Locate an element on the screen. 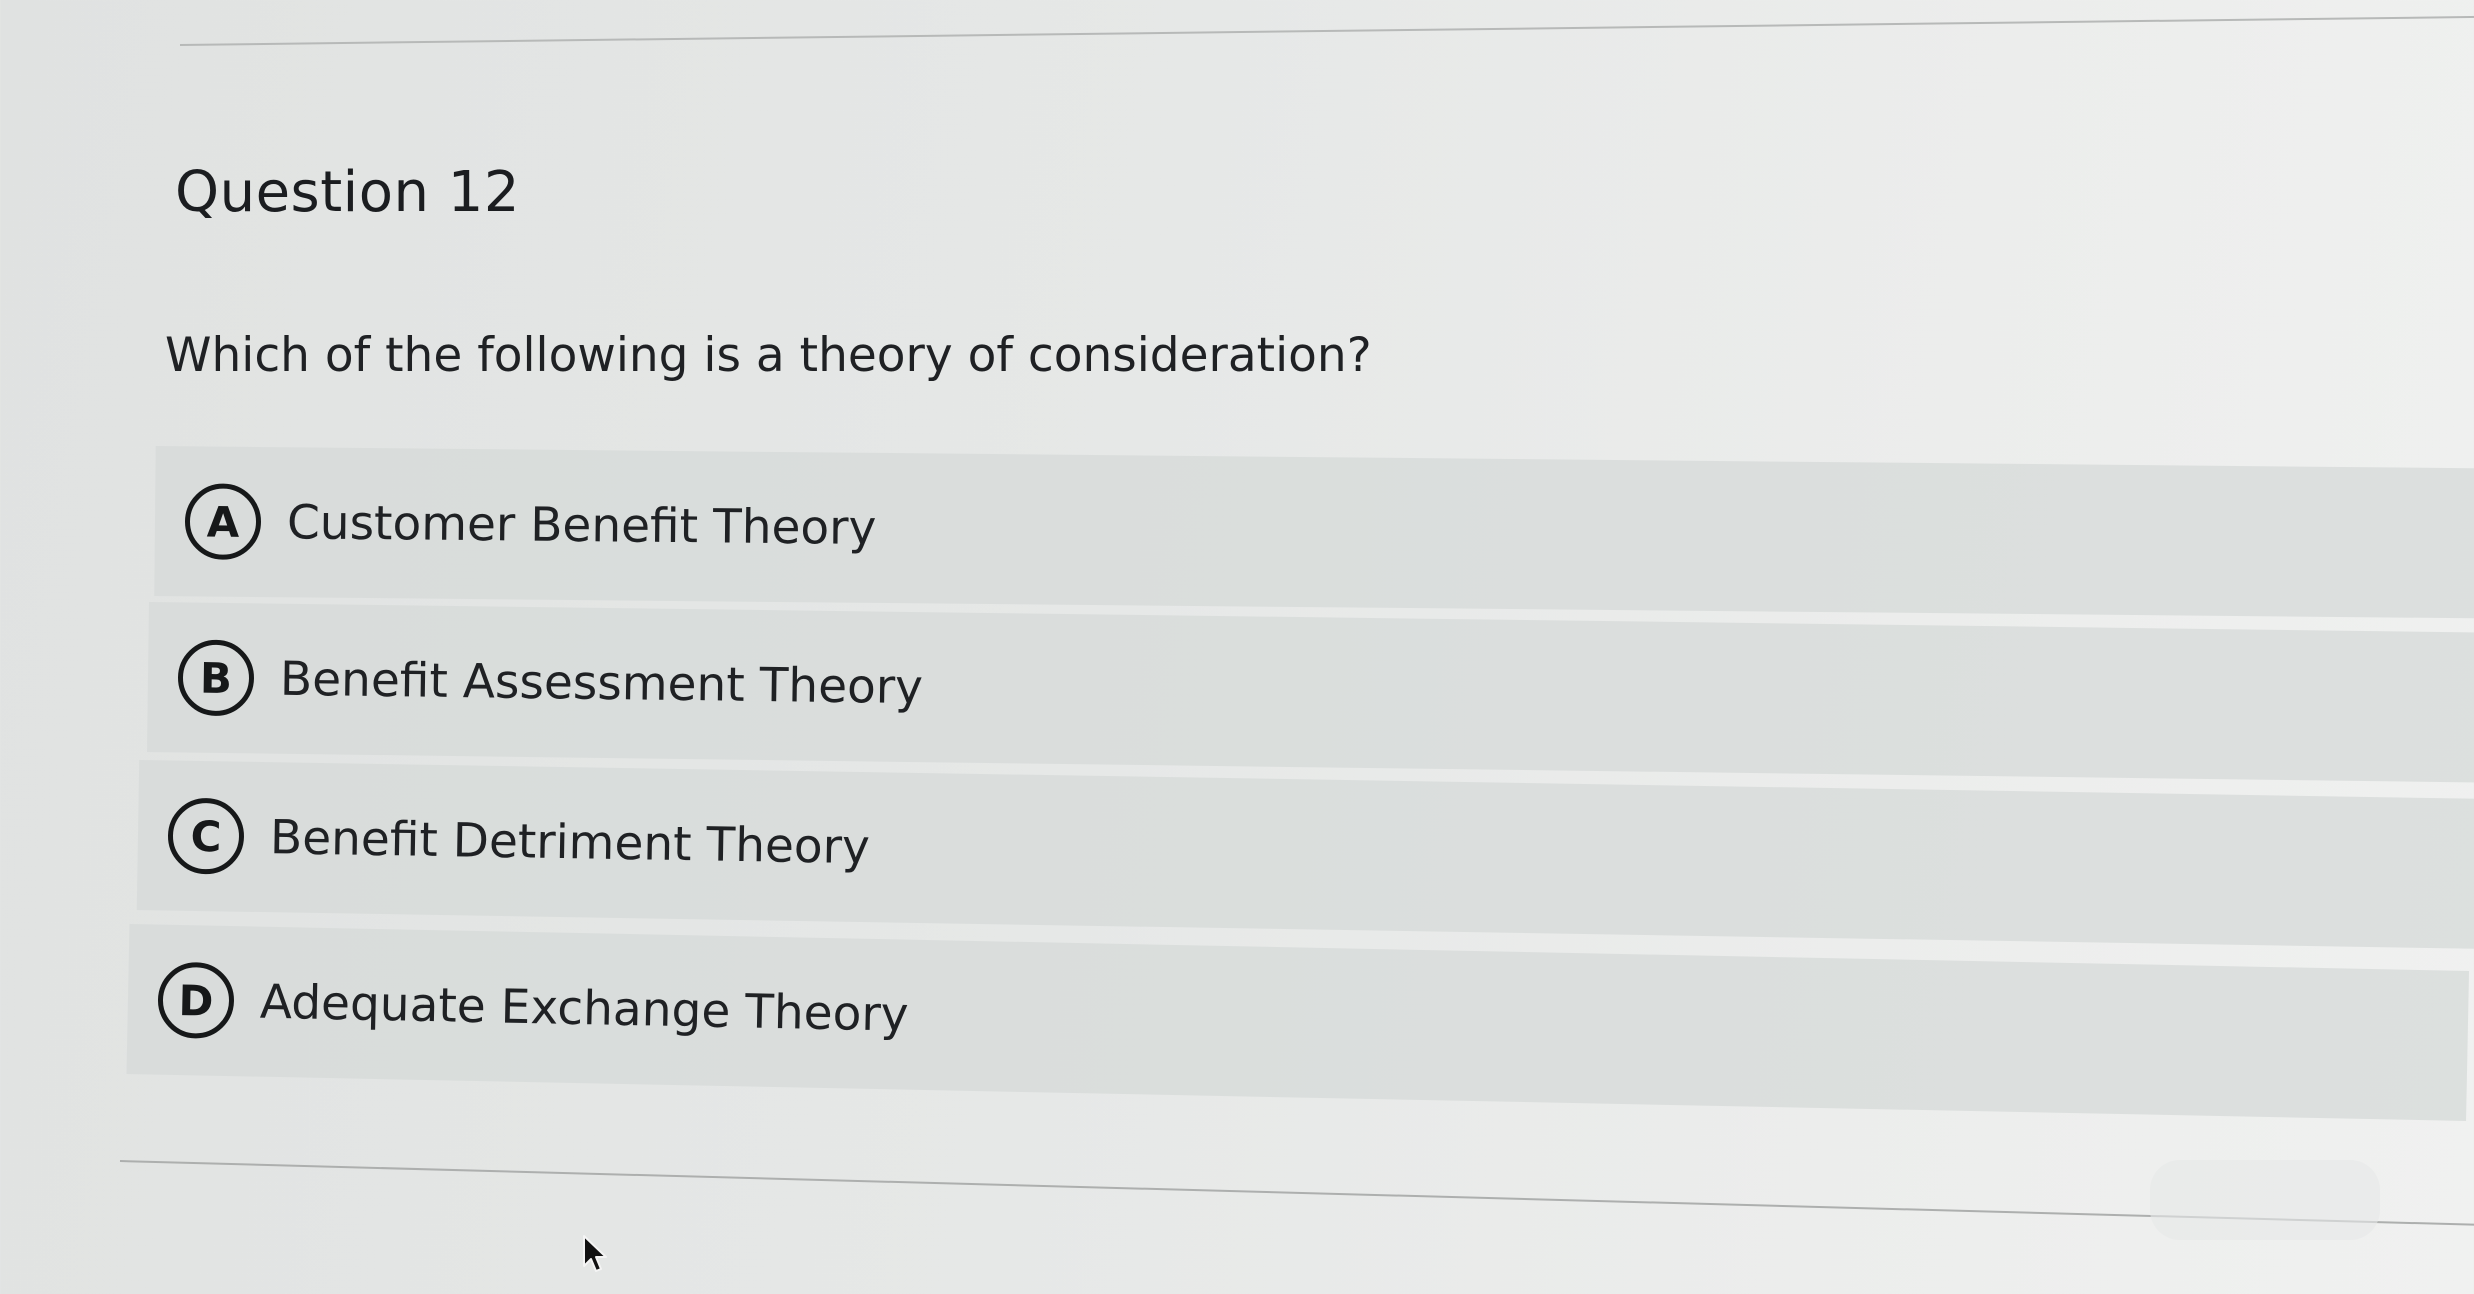  option-label: Customer Benefit Theory is located at coordinates (581, 525).